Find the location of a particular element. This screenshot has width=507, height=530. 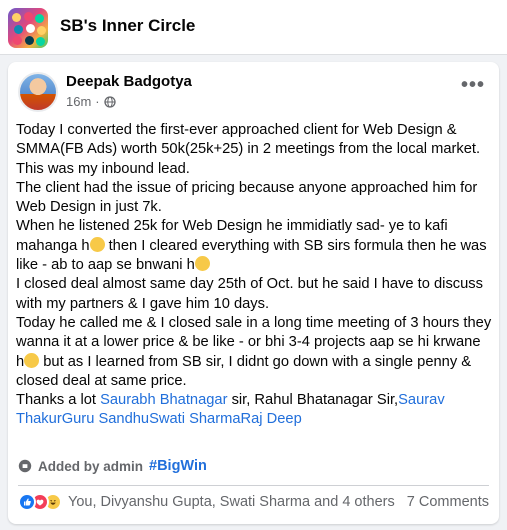

comments-count: 7 Comments is located at coordinates (448, 502).